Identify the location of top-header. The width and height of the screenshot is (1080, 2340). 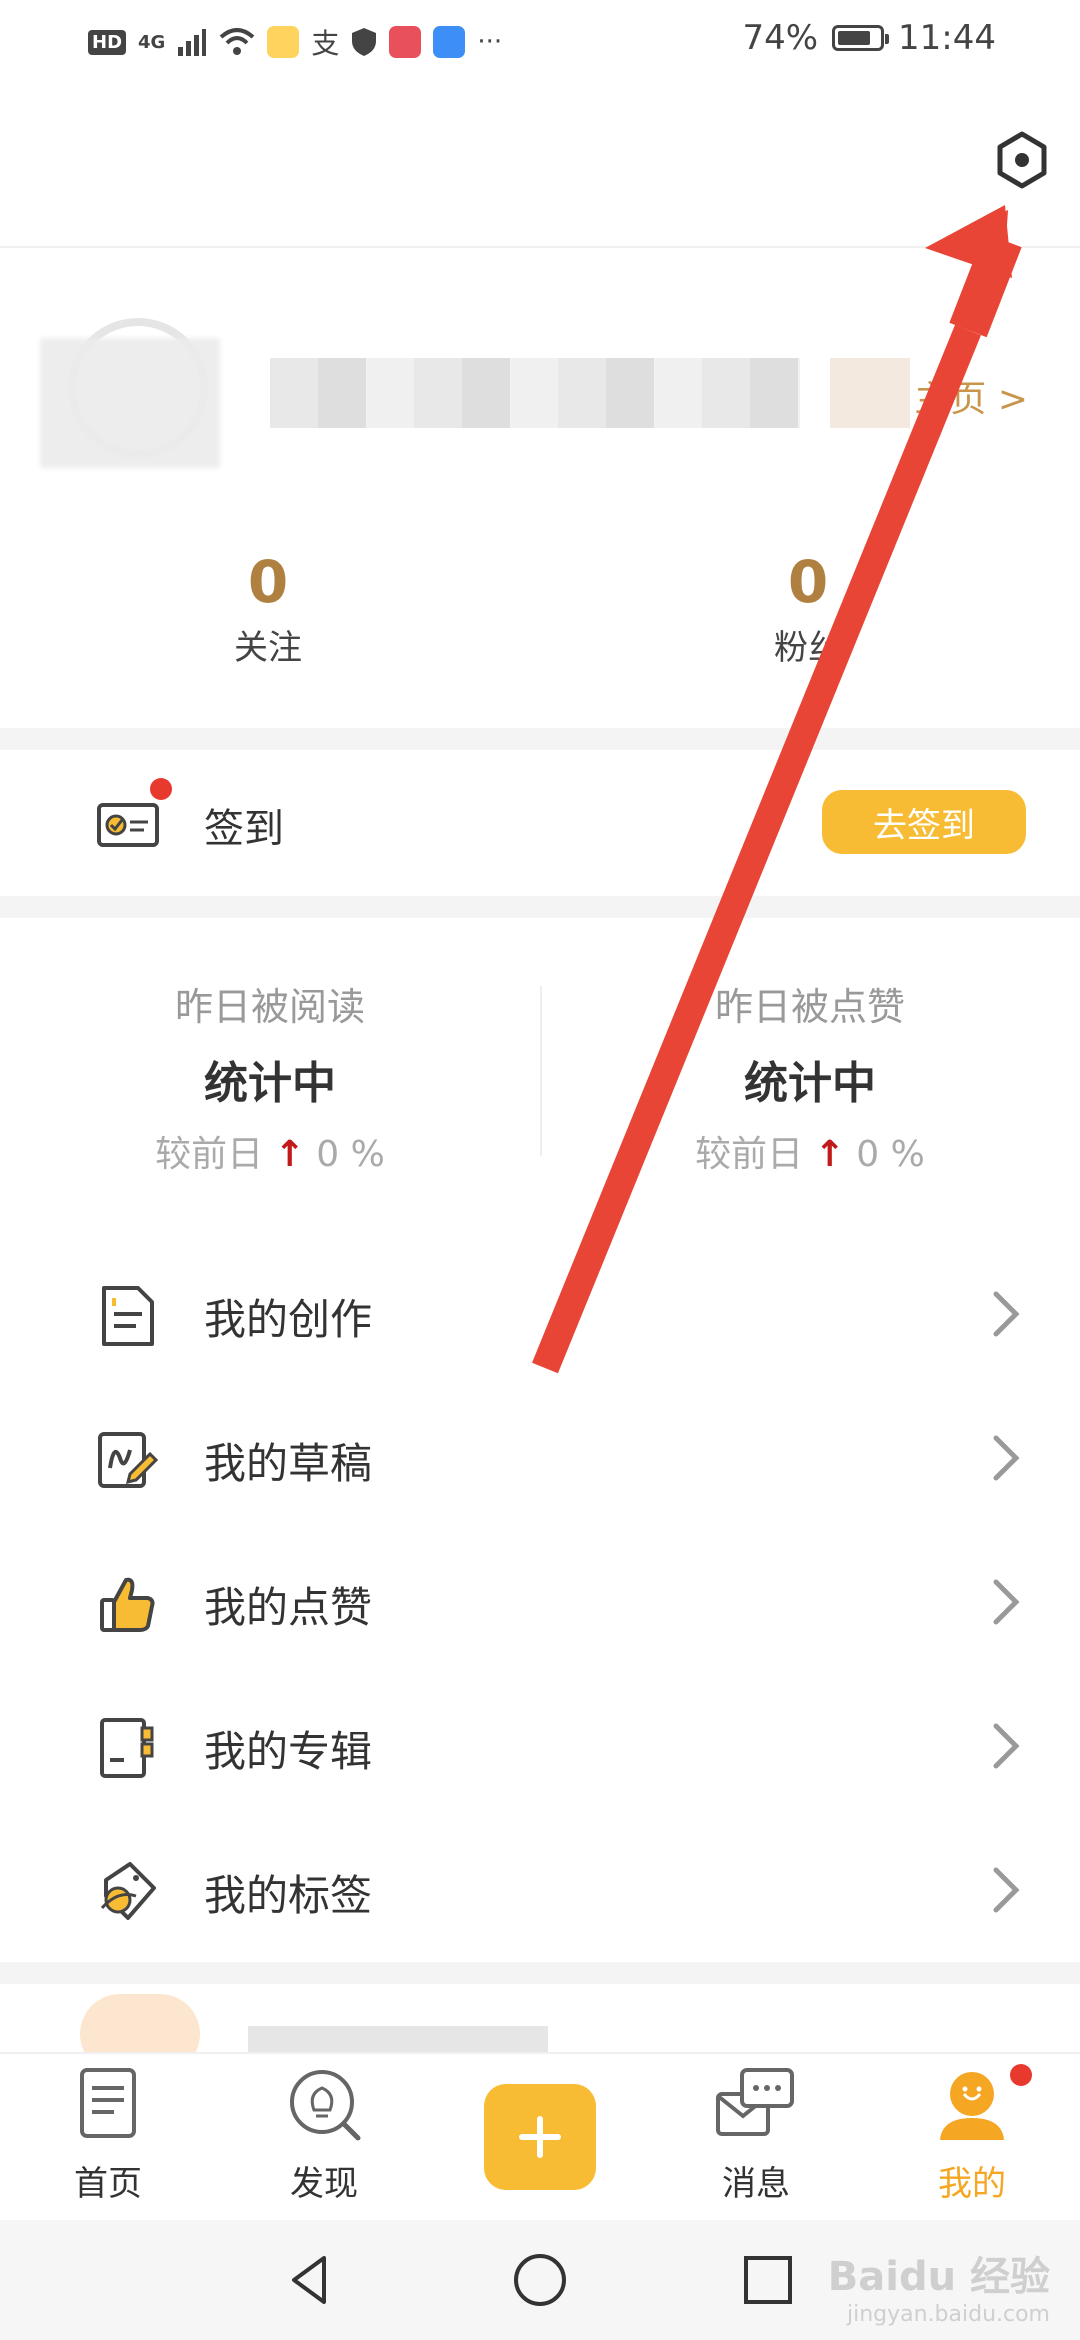
(540, 164).